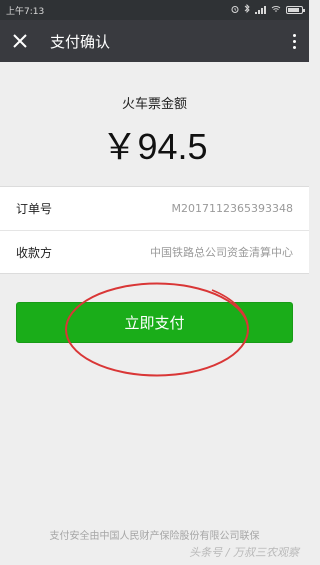 The image size is (320, 565). I want to click on status-time: 上午7:13, so click(25, 11).